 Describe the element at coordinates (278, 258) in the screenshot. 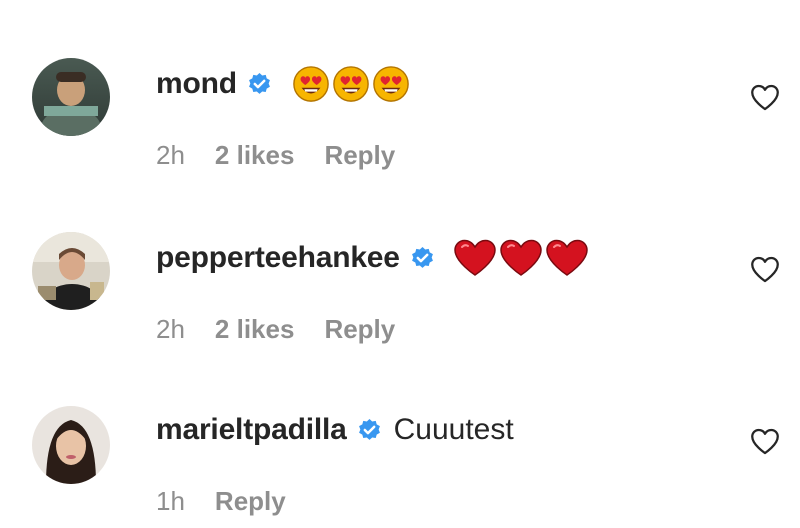

I see `username: pepperteehankee` at that location.